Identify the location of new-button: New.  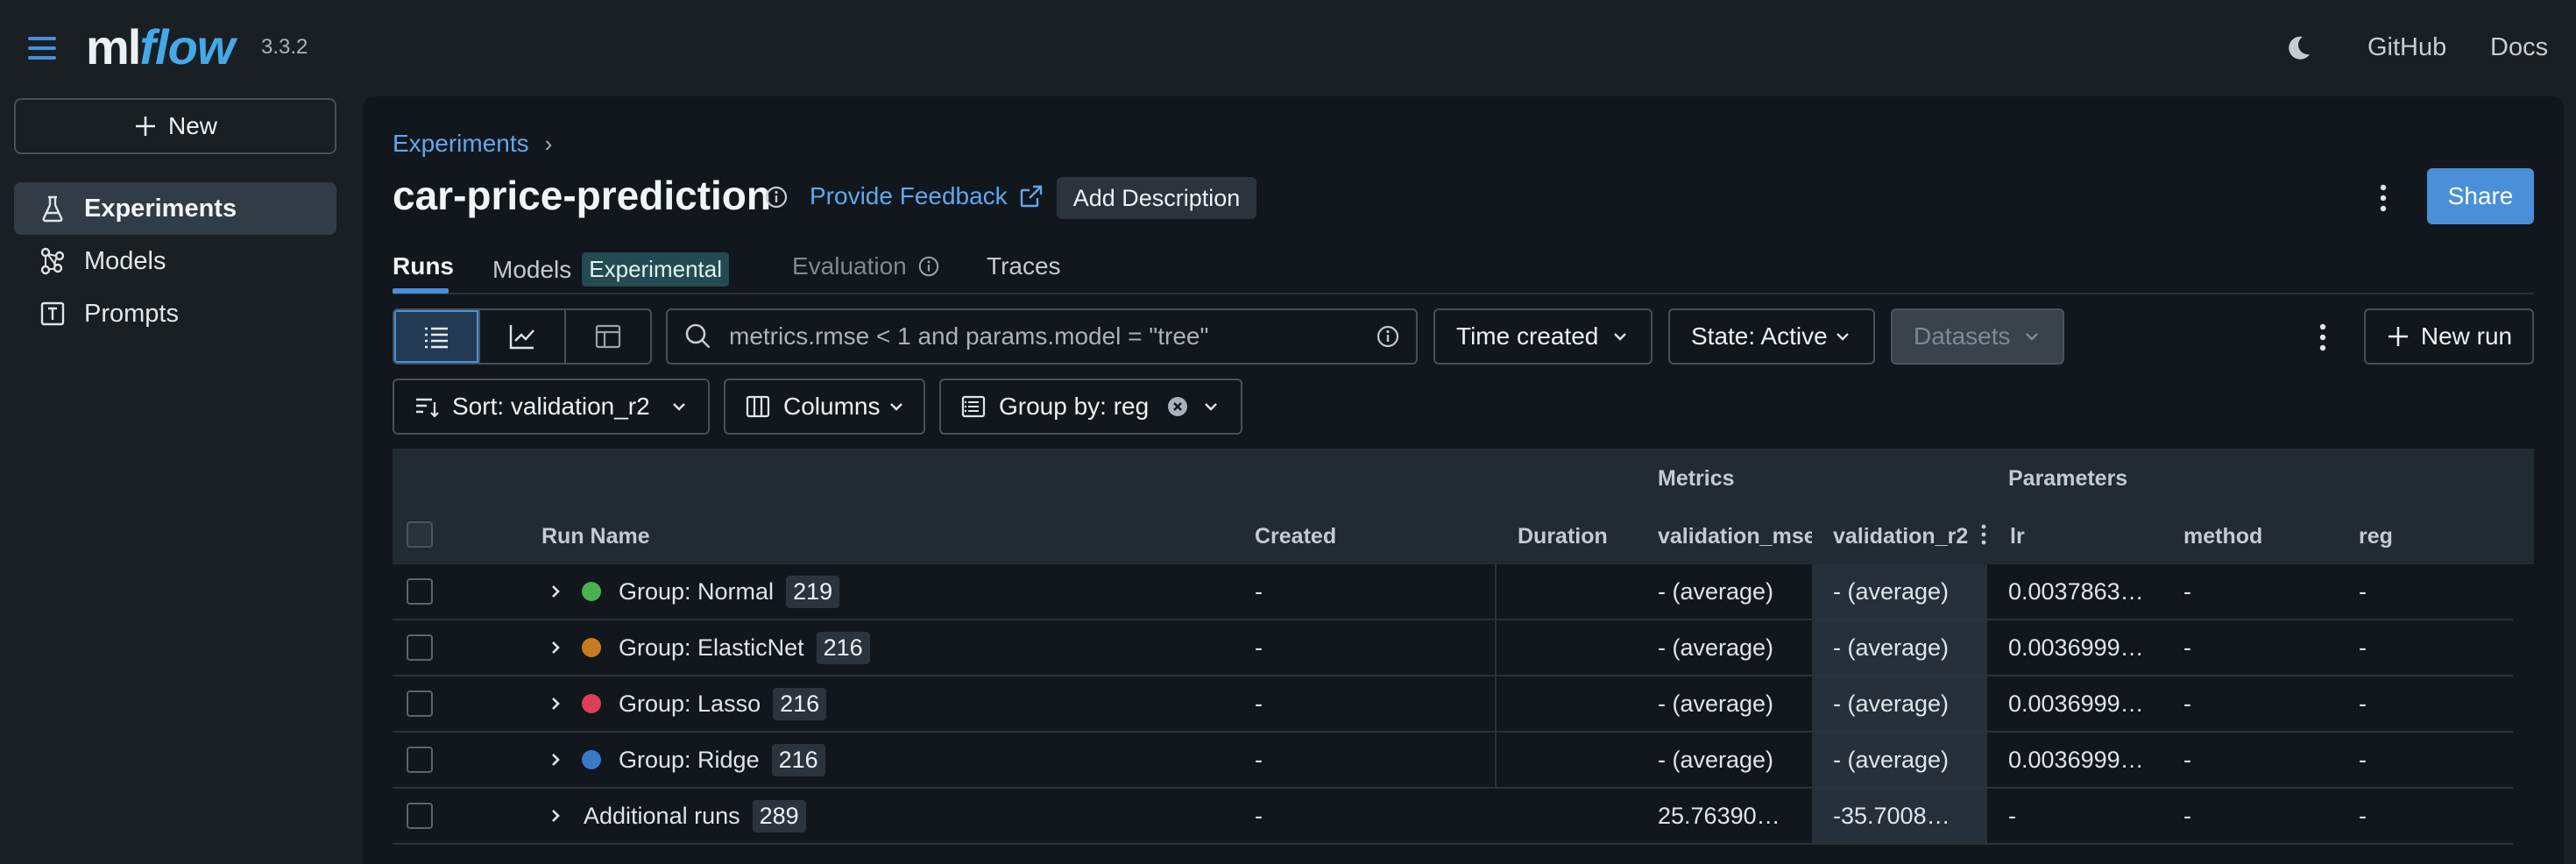
(175, 126).